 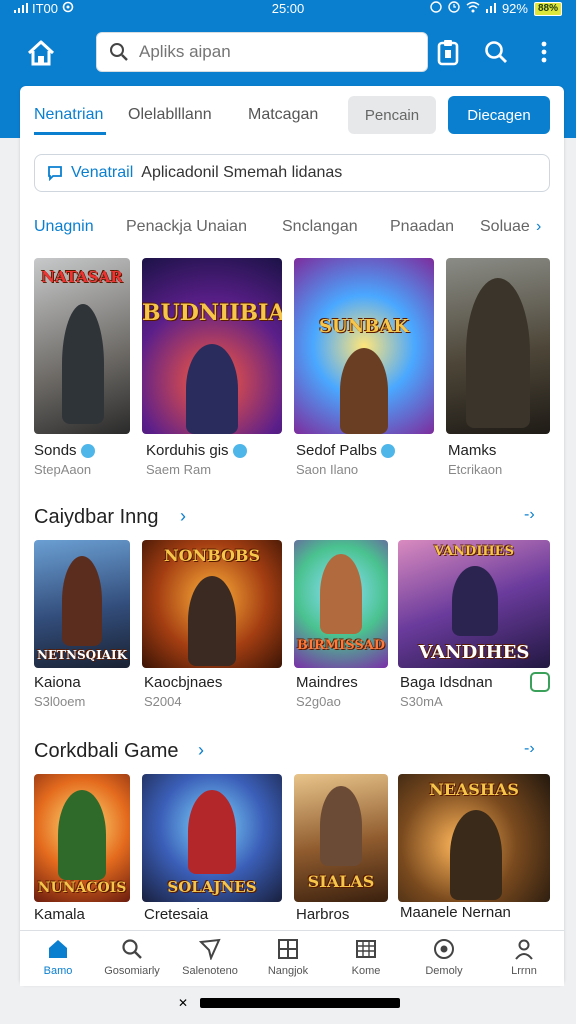 What do you see at coordinates (473, 8) in the screenshot?
I see `wifi-icon` at bounding box center [473, 8].